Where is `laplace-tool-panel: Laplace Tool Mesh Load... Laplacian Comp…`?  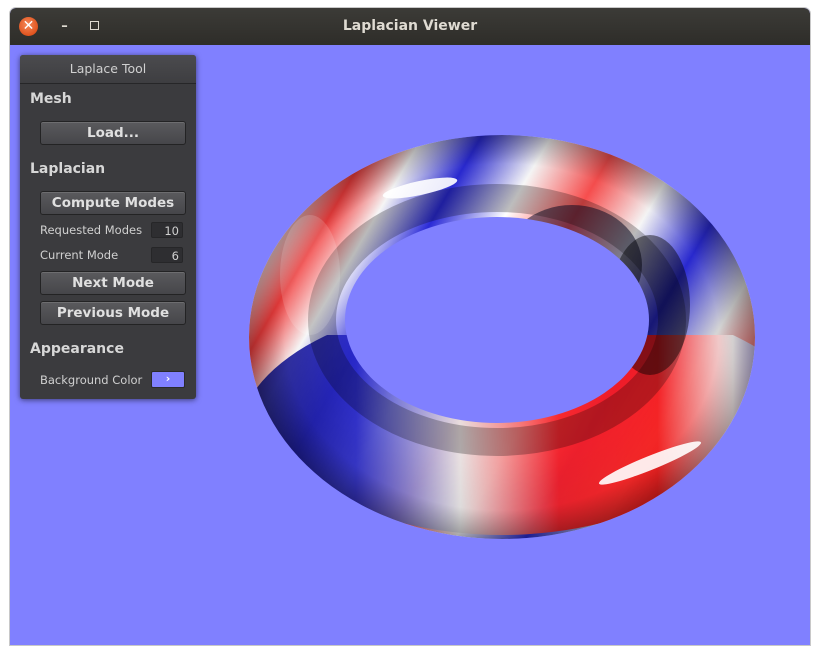
laplace-tool-panel: Laplace Tool Mesh Load... Laplacian Comp… is located at coordinates (108, 227).